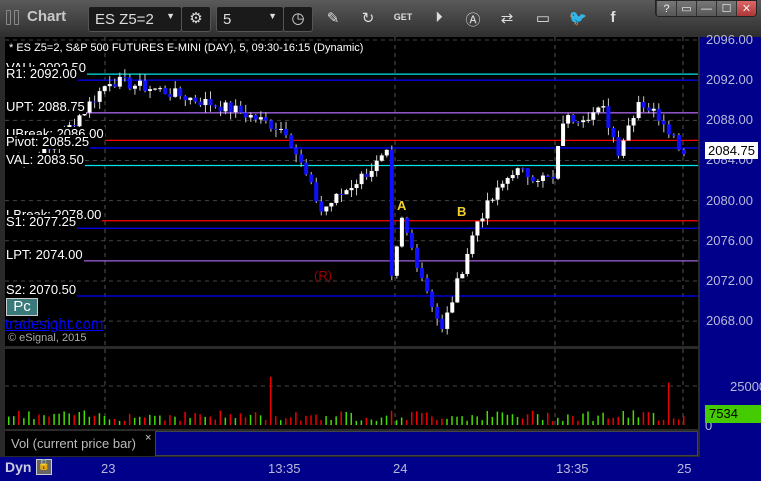 This screenshot has height=481, width=761. I want to click on pc-button: Pc, so click(22, 307).